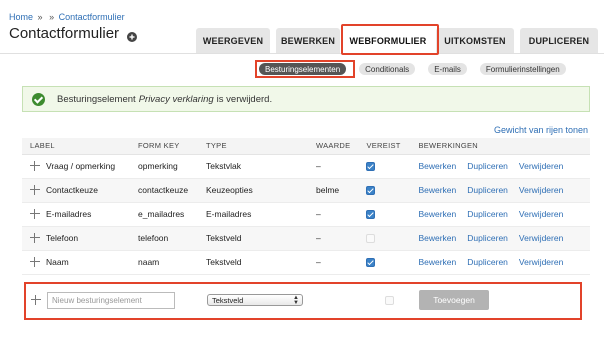 This screenshot has width=604, height=342. I want to click on add-element-button: Toevoegen, so click(454, 300).